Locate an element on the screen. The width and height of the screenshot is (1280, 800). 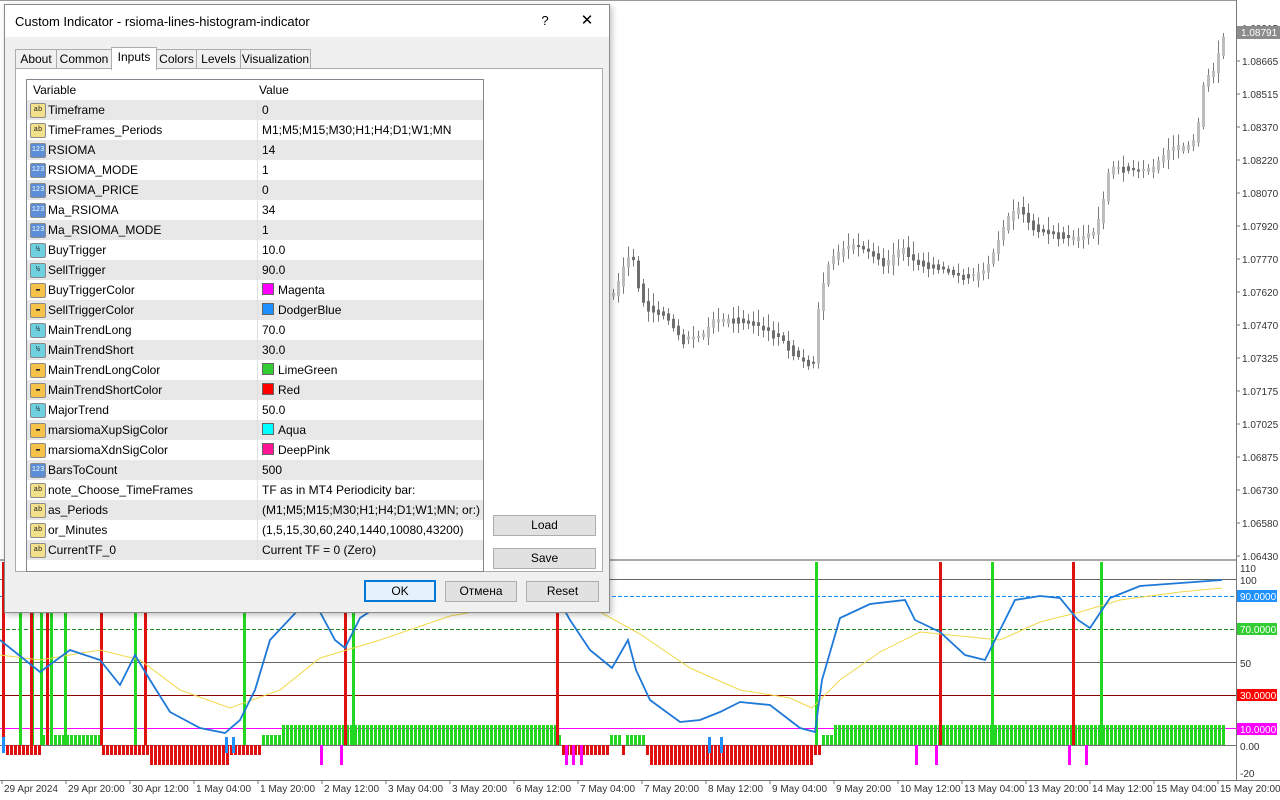
reset-button: Reset is located at coordinates (562, 591).